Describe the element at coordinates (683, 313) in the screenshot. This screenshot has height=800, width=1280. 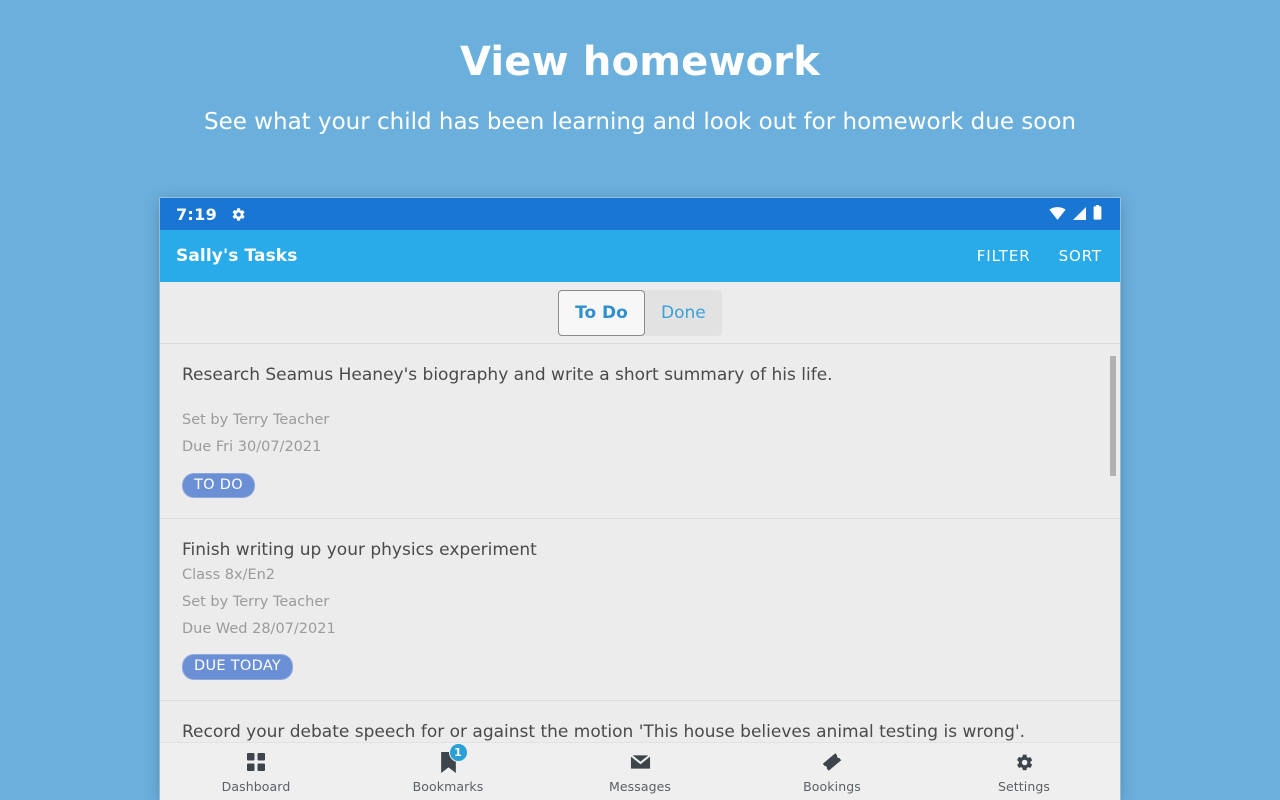
I see `tab-done: Done` at that location.